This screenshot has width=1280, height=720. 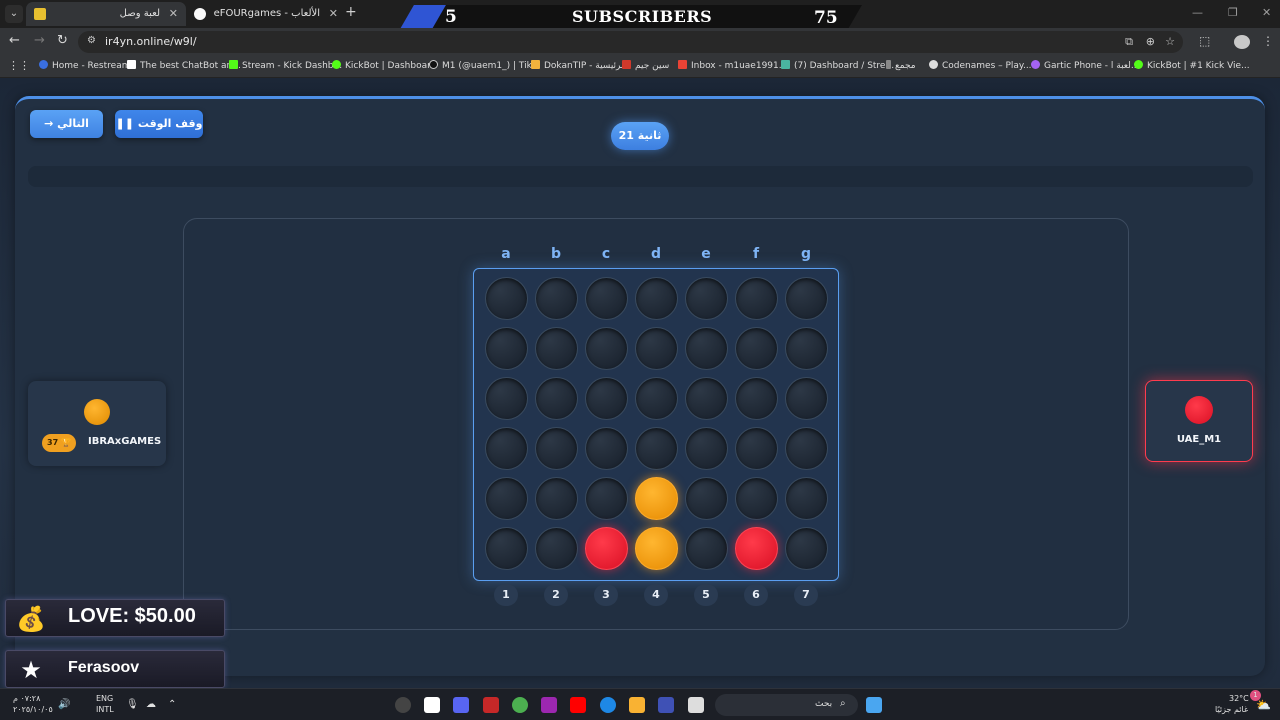 What do you see at coordinates (901, 65) in the screenshot?
I see `bookmark-item: مجمع` at bounding box center [901, 65].